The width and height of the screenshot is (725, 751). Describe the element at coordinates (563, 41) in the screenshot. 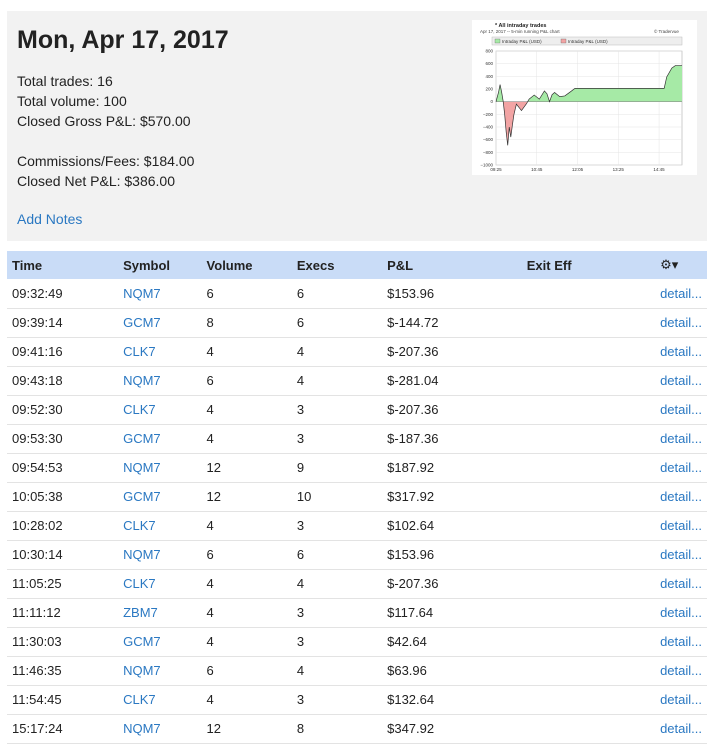

I see `legend-swatch-negative` at that location.